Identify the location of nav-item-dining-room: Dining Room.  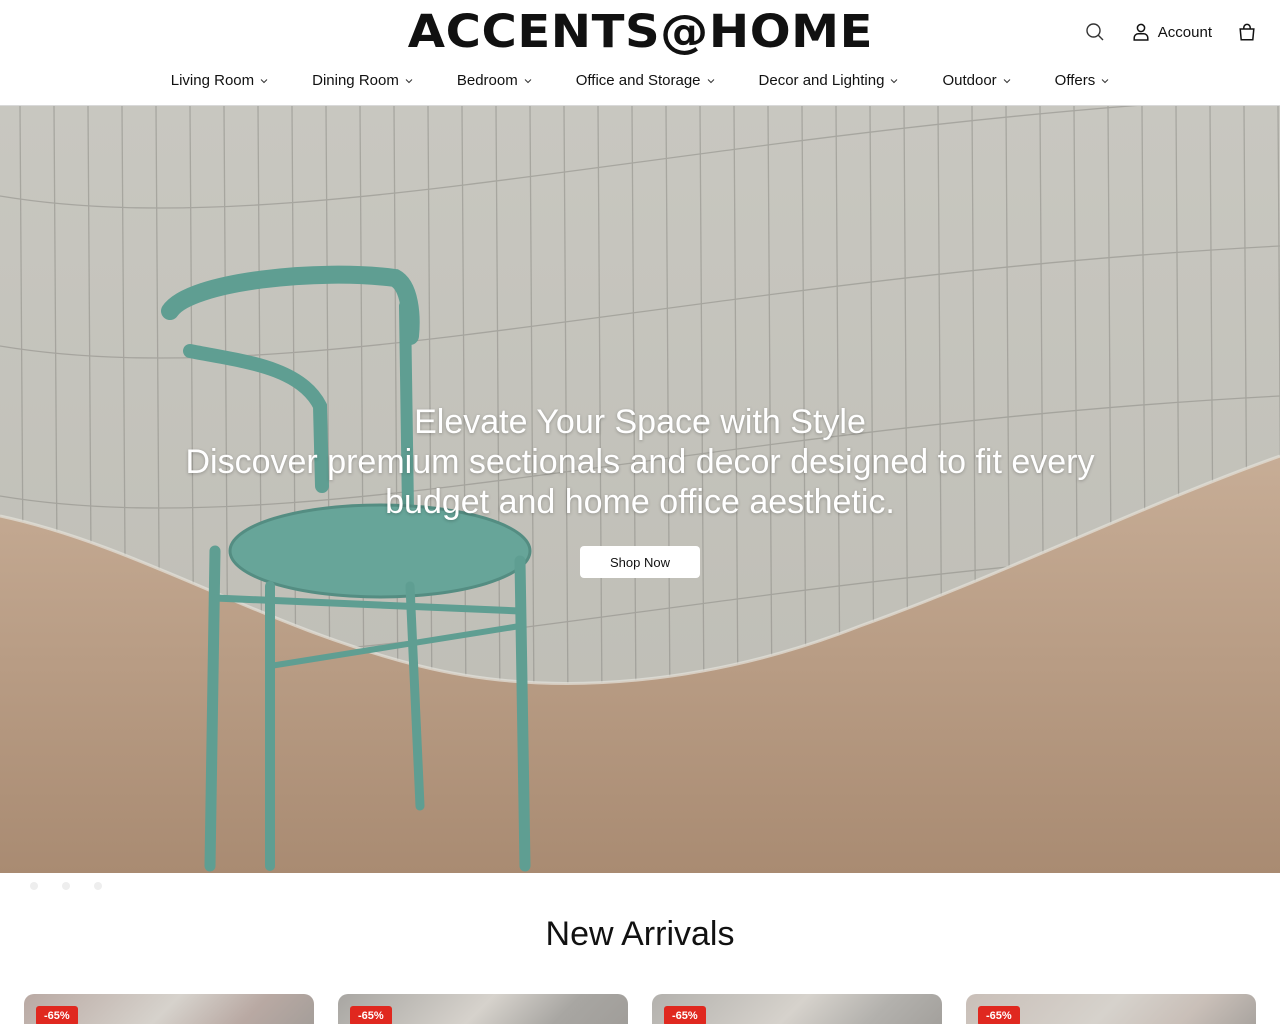
(362, 80).